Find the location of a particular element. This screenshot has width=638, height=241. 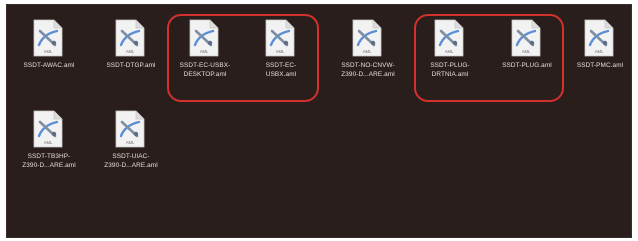

file-item: AML SSDT-TB3HP- Z390-D...ARE.aml is located at coordinates (49, 148).